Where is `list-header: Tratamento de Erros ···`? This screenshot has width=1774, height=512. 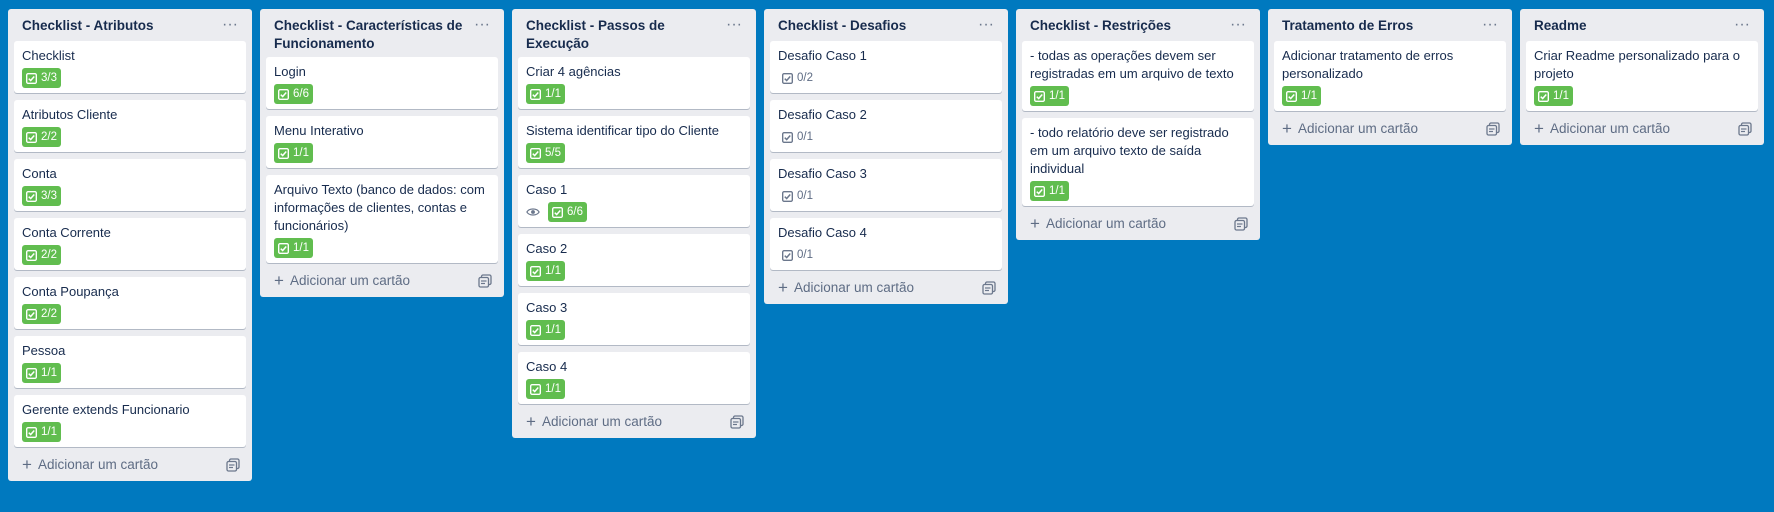
list-header: Tratamento de Erros ··· is located at coordinates (1390, 25).